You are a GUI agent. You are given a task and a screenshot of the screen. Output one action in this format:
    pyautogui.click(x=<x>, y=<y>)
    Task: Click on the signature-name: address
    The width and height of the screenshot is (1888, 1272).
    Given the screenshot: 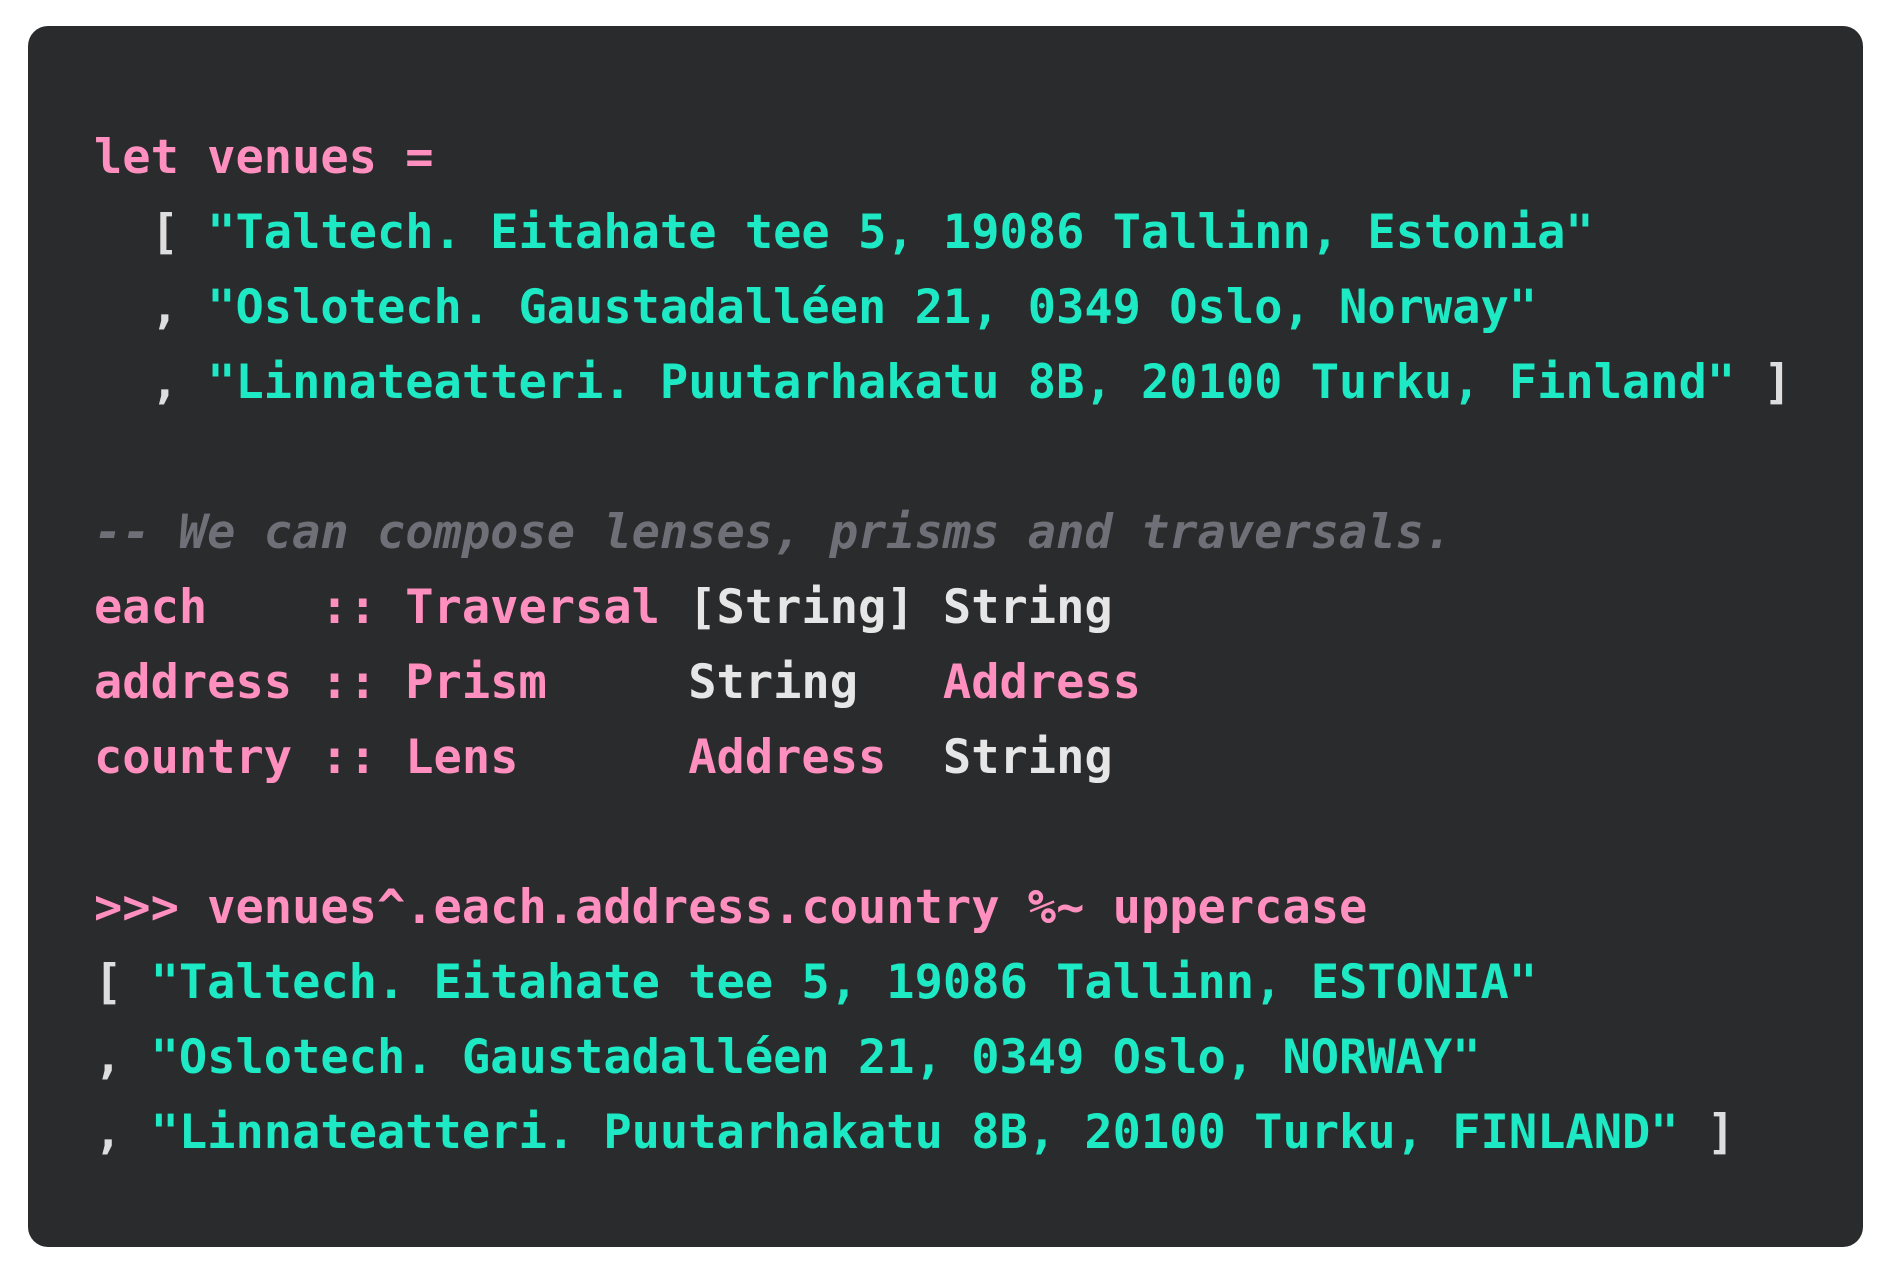 What is the action you would take?
    pyautogui.click(x=207, y=682)
    